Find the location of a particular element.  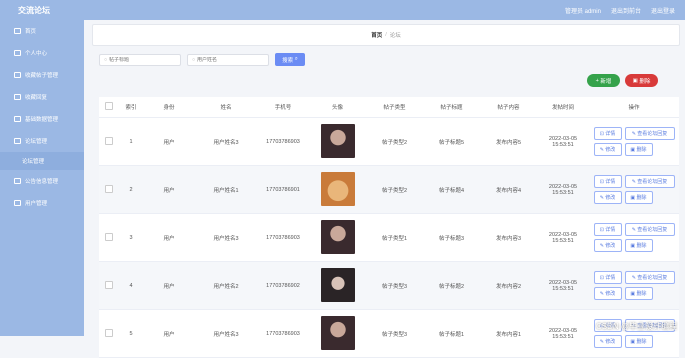

sidebar-item-label: 基础数据管理 is located at coordinates (42, 120).